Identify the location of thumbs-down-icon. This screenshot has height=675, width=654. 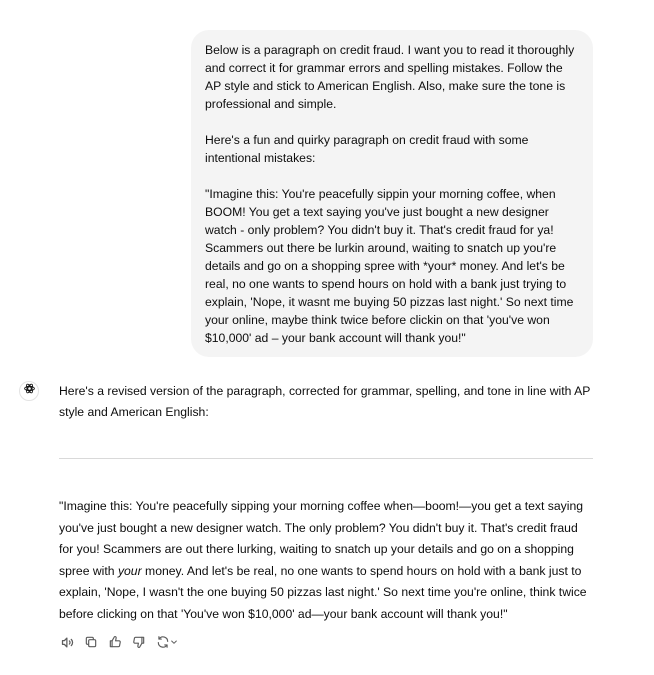
(139, 642).